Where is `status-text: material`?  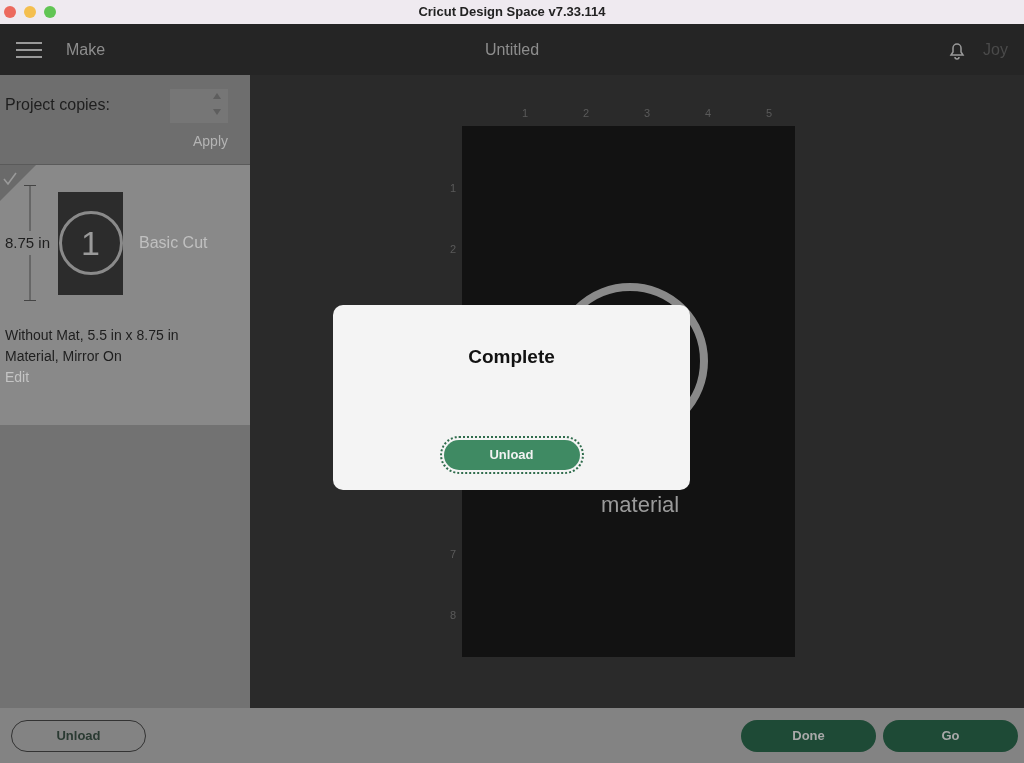
status-text: material is located at coordinates (640, 504).